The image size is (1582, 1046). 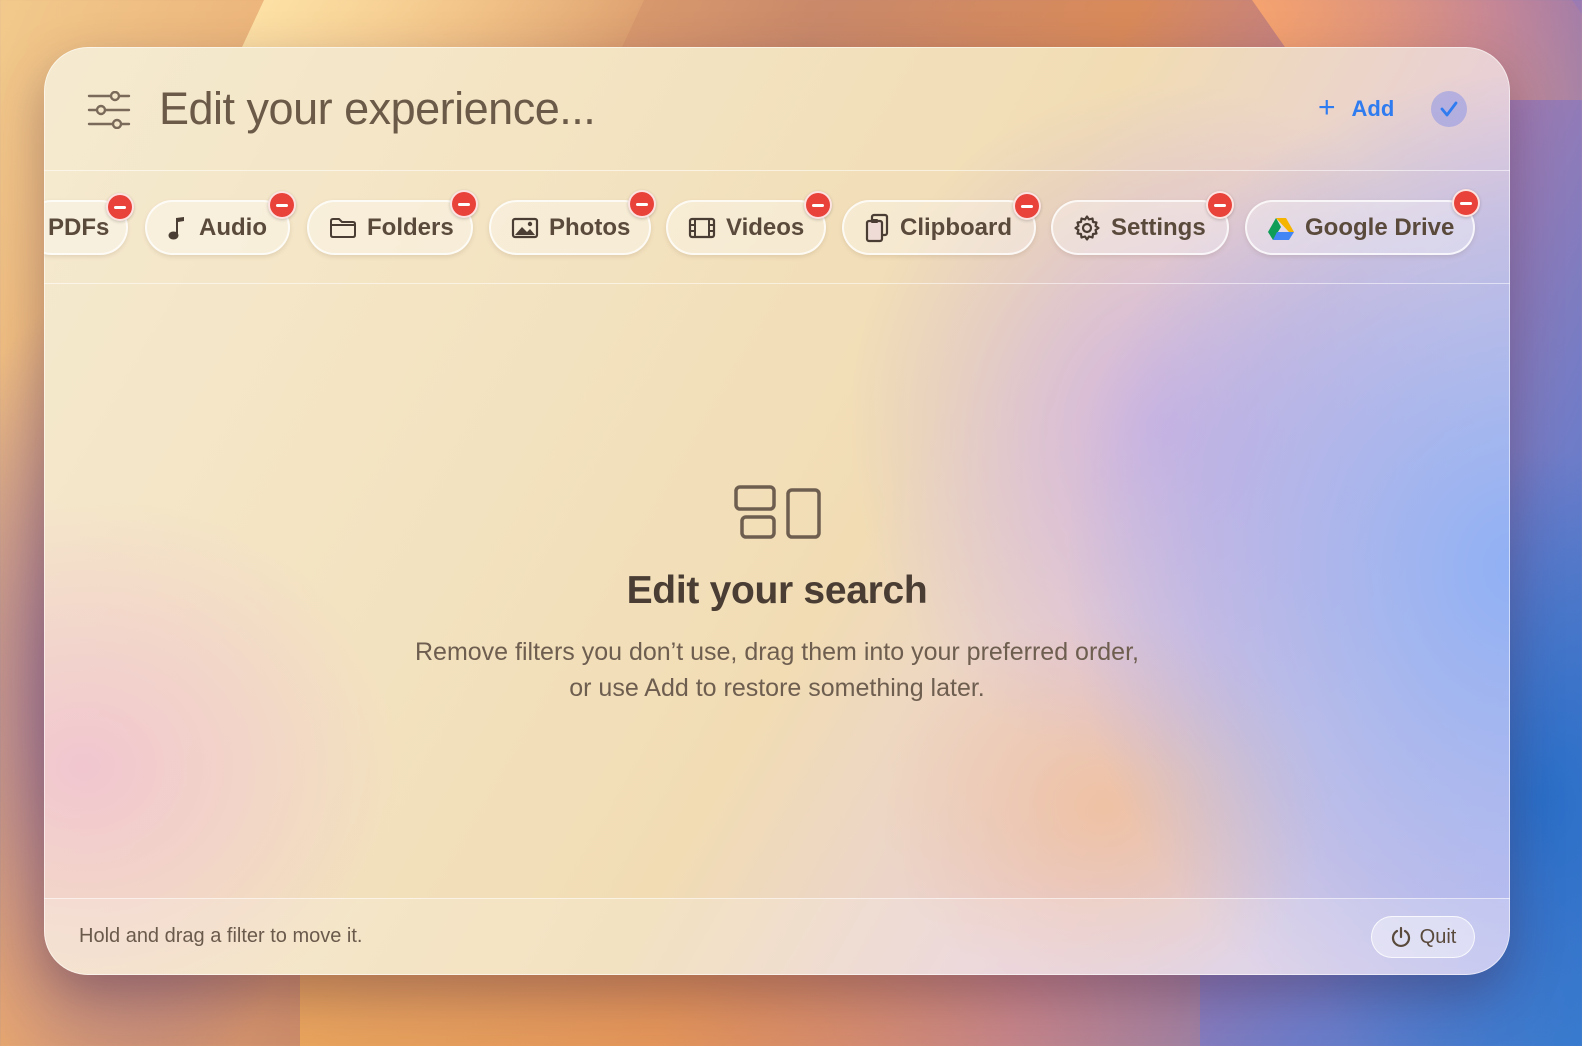 What do you see at coordinates (777, 109) in the screenshot?
I see `header: Edit your experience... + Add` at bounding box center [777, 109].